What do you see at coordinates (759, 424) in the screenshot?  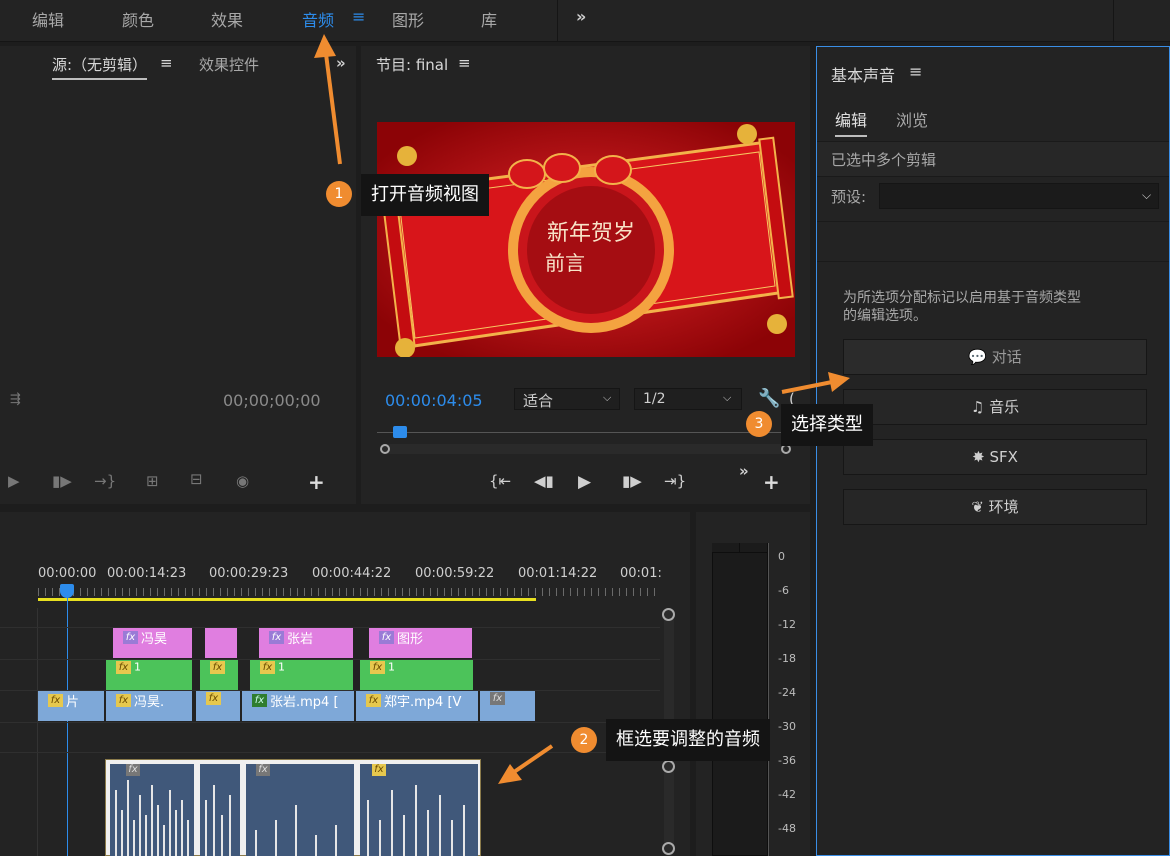 I see `annotation-badge-3: 3` at bounding box center [759, 424].